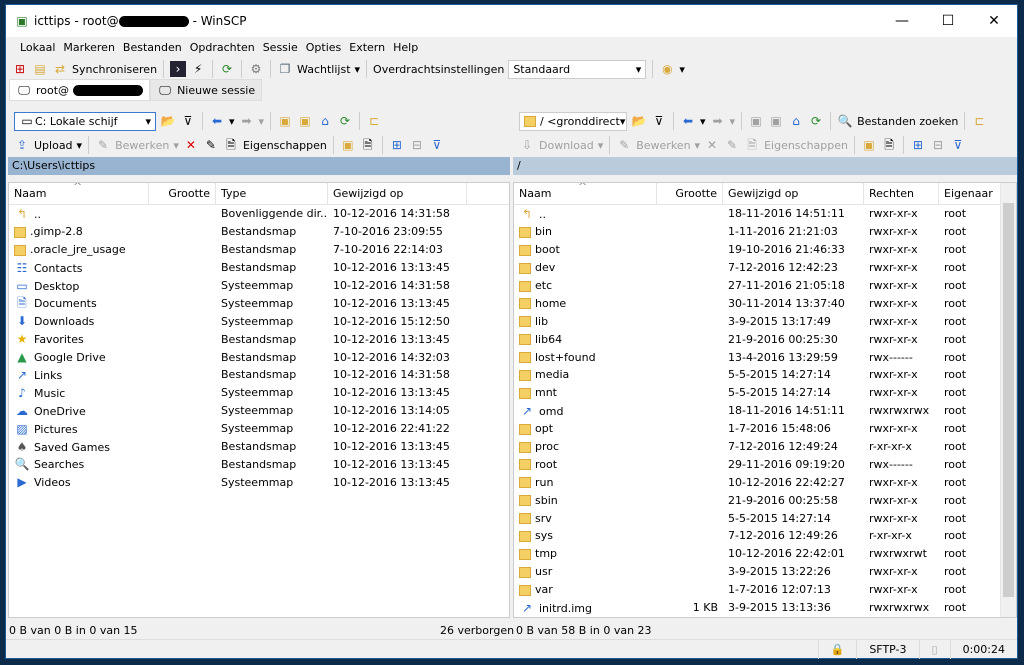 Image resolution: width=1024 pixels, height=665 pixels. I want to click on refresh-session-icon: ⟳, so click(227, 69).